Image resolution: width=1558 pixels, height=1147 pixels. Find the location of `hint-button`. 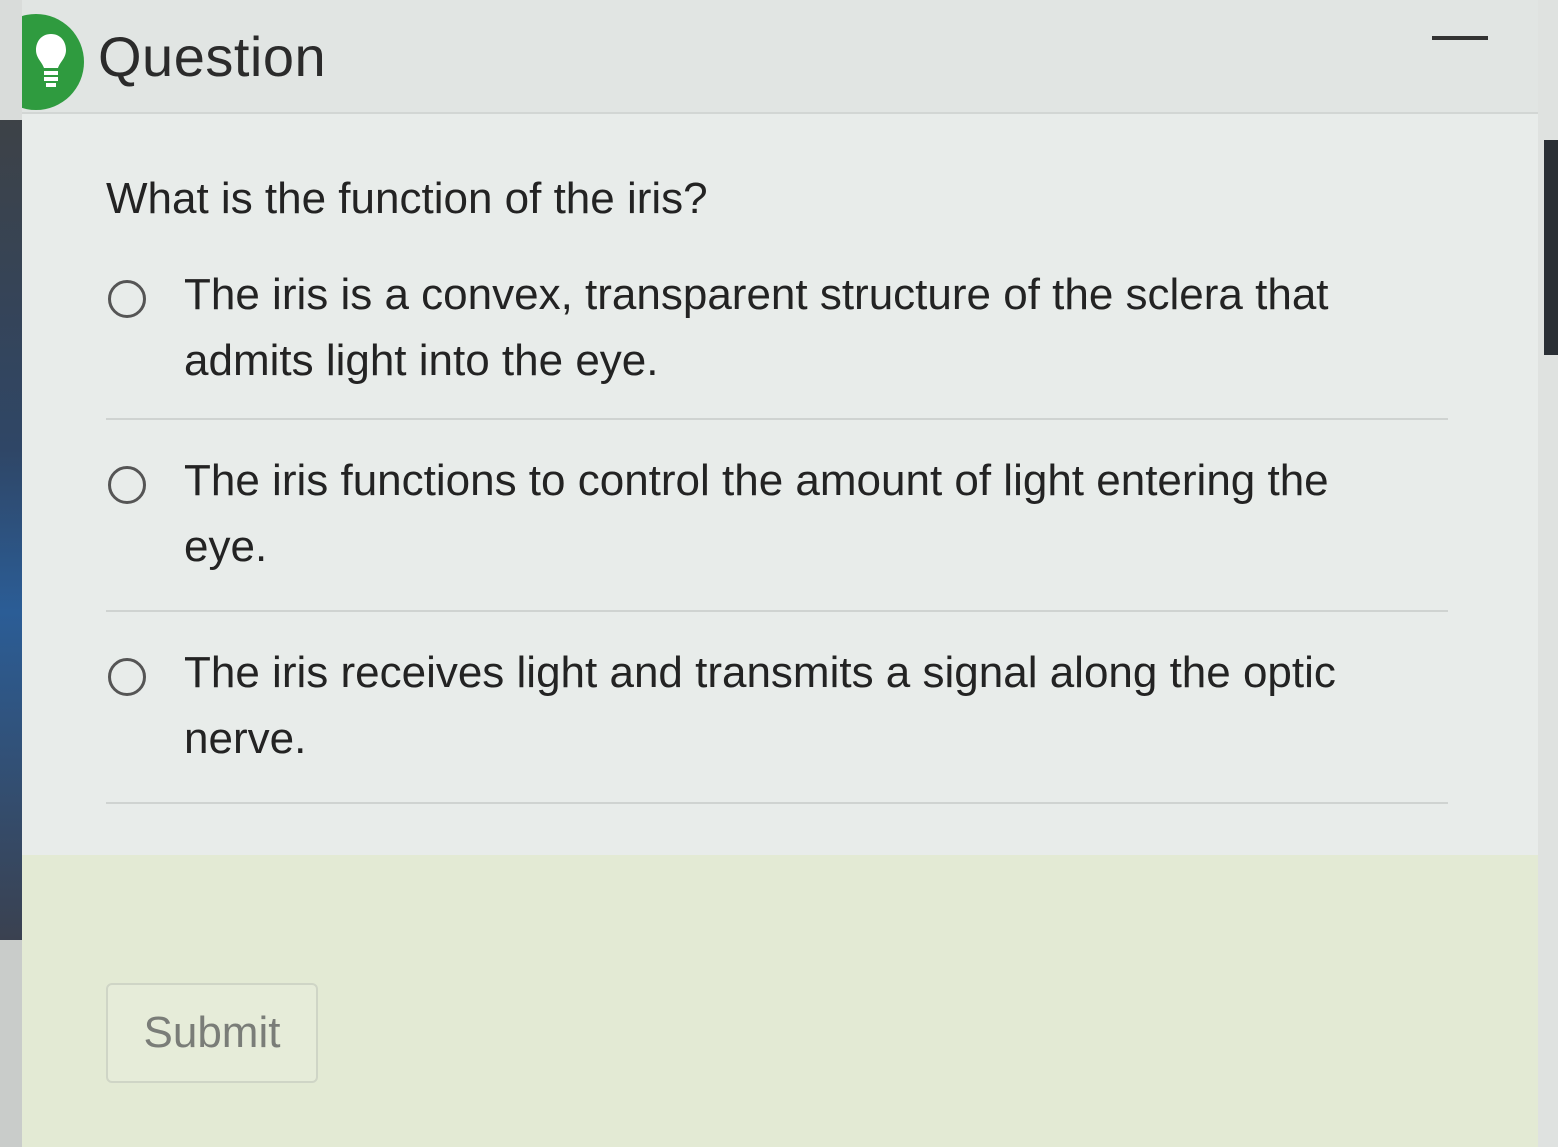

hint-button is located at coordinates (53, 62).